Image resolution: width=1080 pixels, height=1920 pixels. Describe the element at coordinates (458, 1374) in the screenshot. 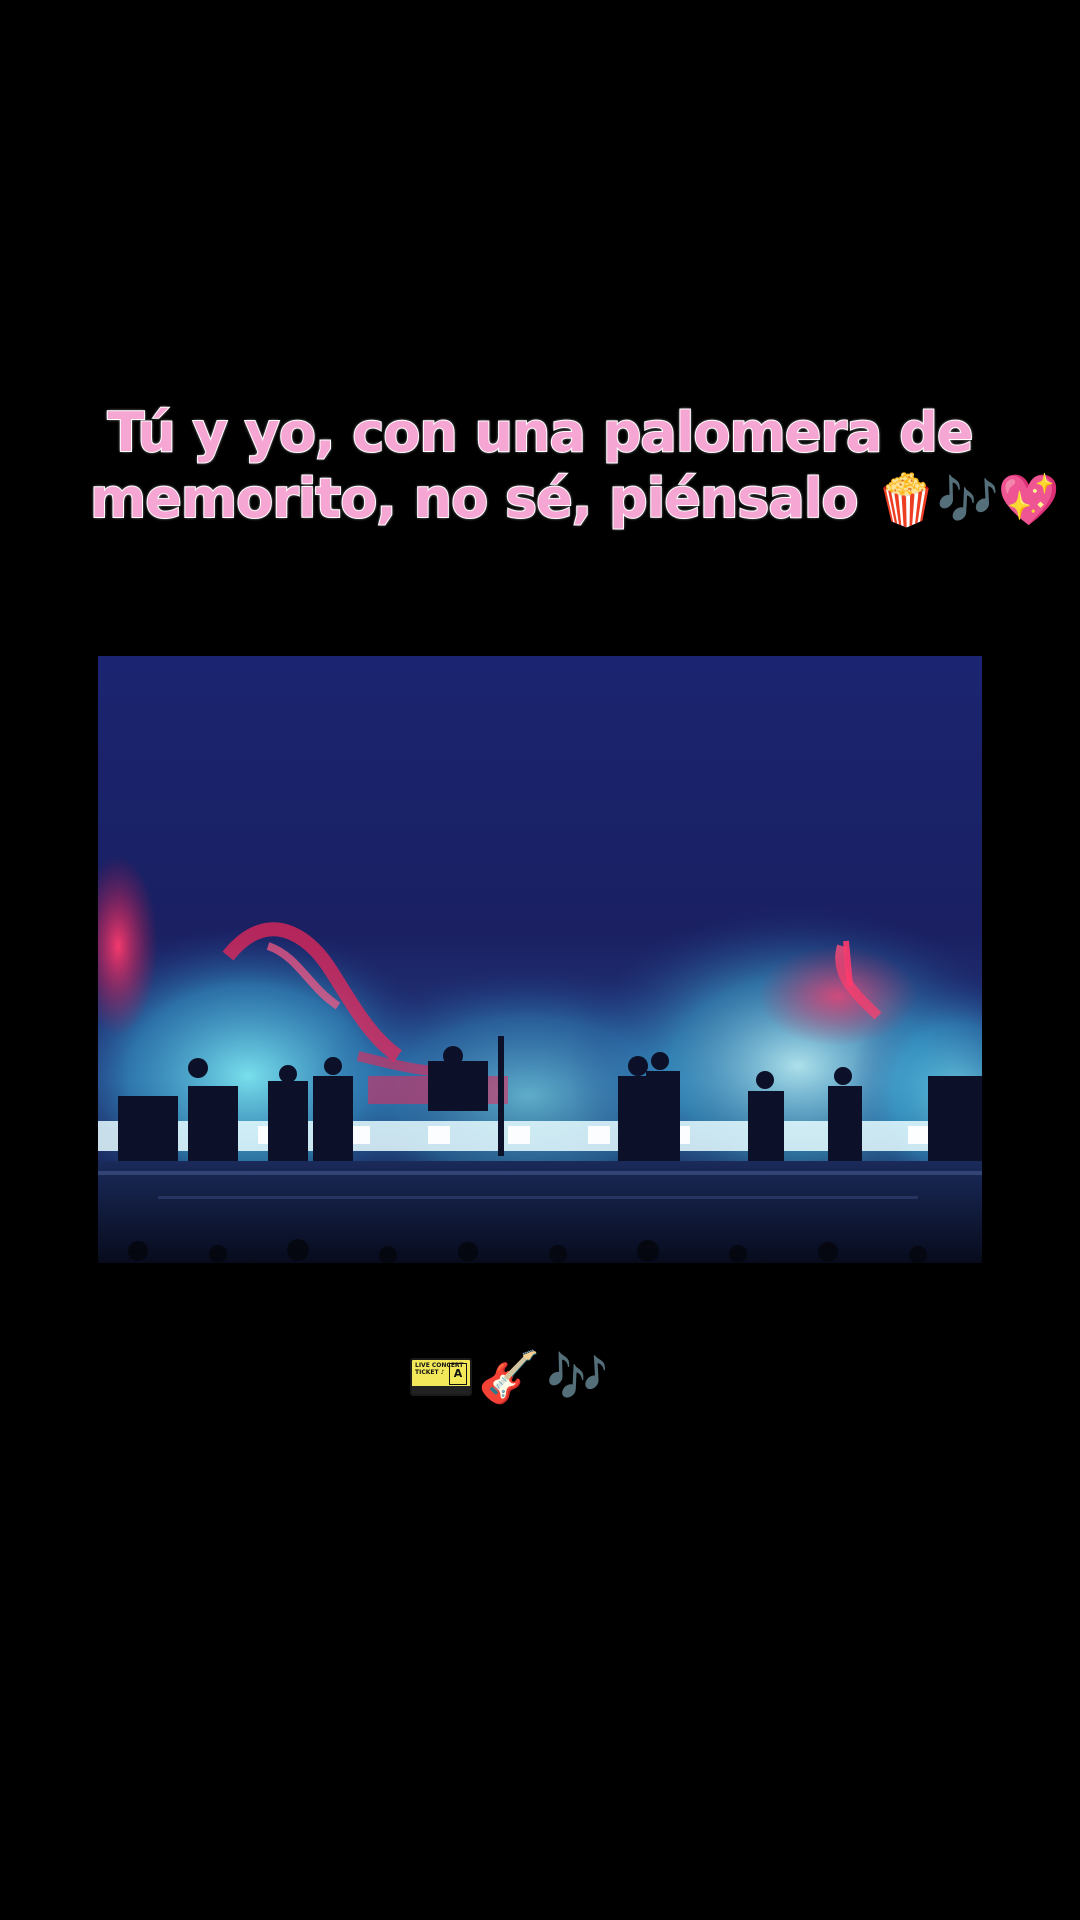

I see `ticket-zone: A` at that location.